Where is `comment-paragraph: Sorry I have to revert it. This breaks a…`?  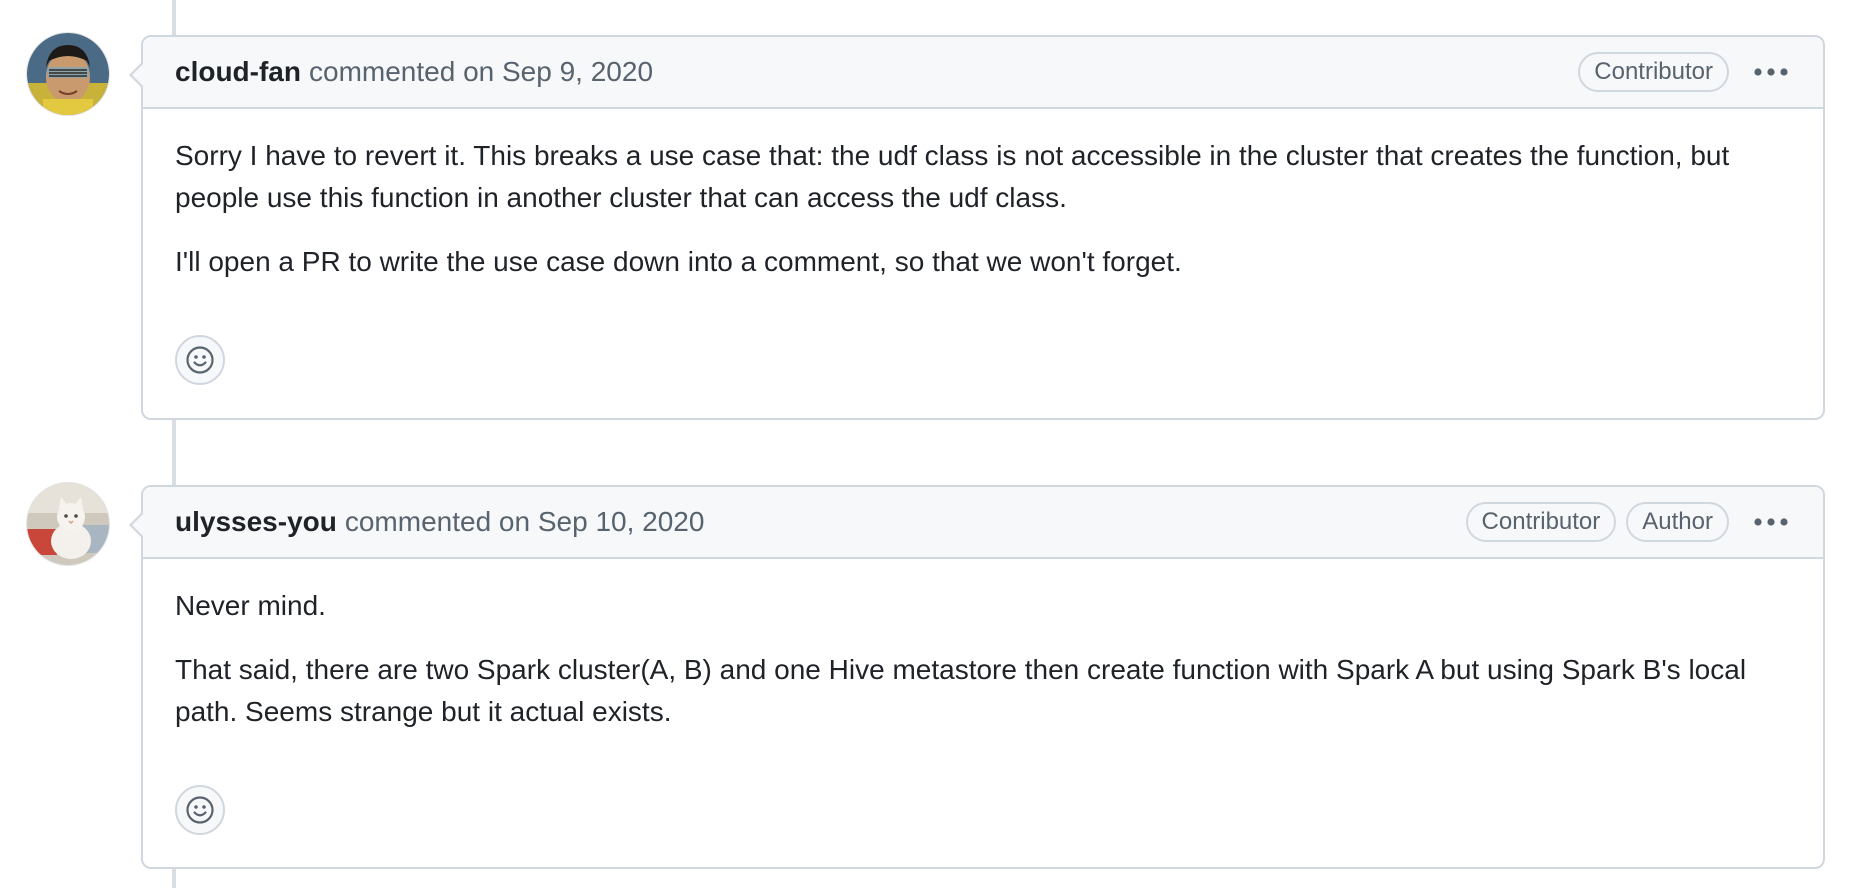
comment-paragraph: Sorry I have to revert it. This breaks a… is located at coordinates (952, 176).